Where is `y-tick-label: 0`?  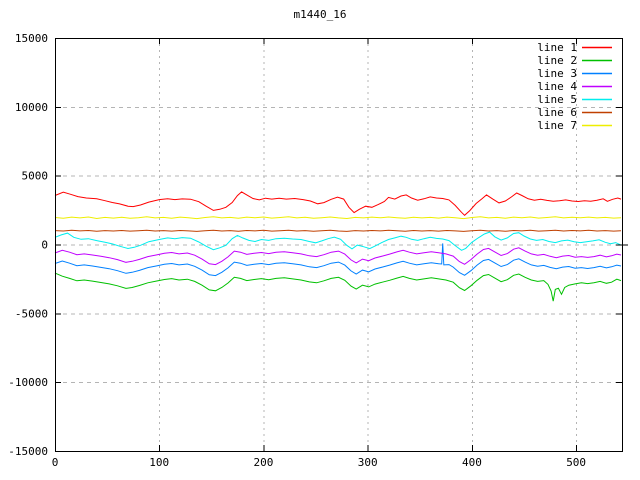
y-tick-label: 0 is located at coordinates (44, 245).